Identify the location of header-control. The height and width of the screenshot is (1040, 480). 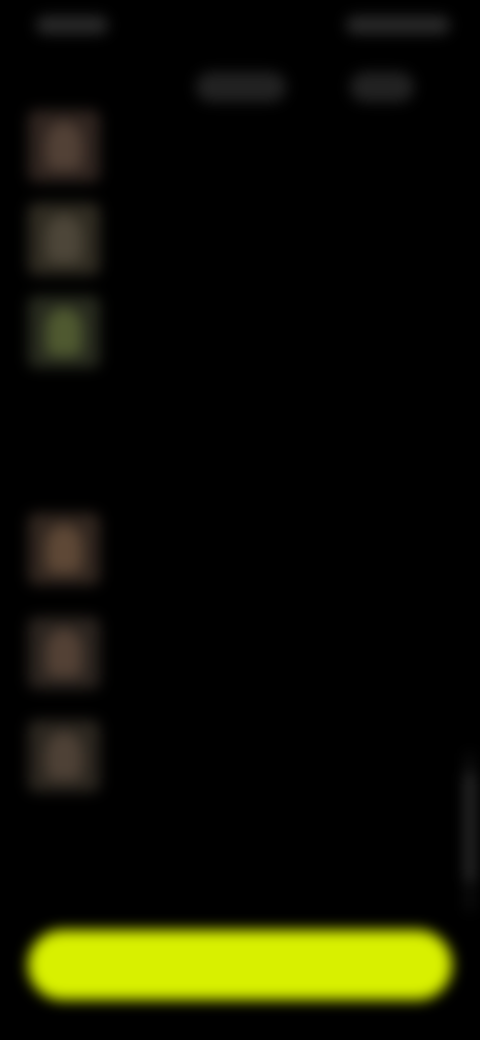
(241, 87).